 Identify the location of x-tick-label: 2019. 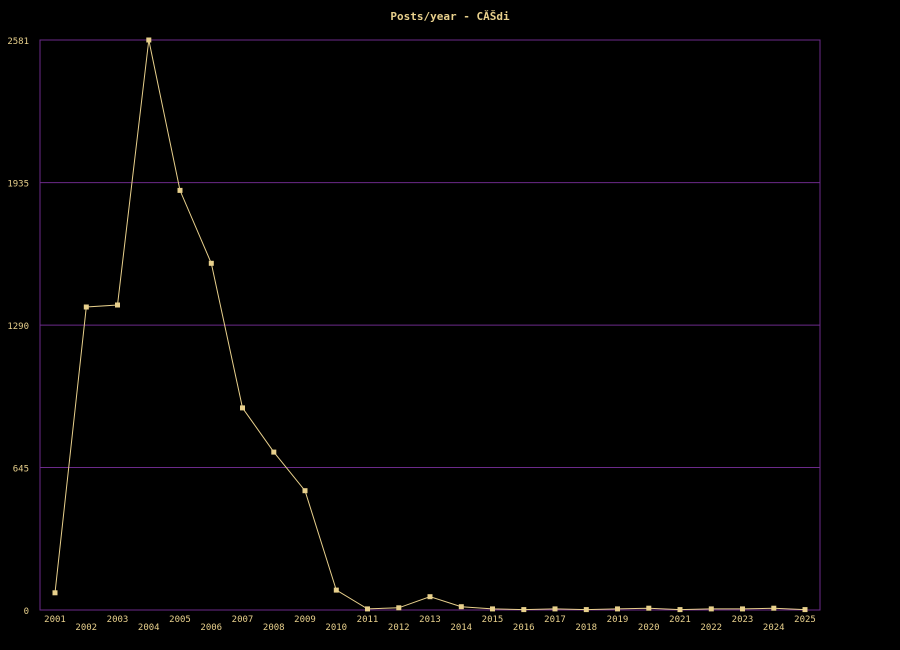
(618, 620).